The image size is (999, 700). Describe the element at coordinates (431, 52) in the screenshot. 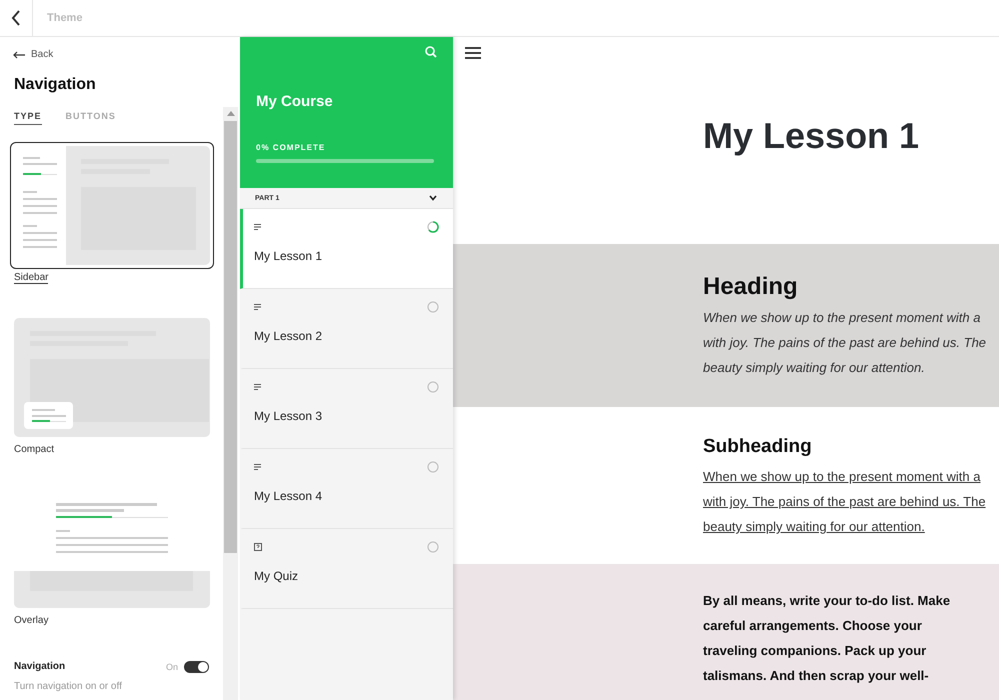

I see `search-icon` at that location.